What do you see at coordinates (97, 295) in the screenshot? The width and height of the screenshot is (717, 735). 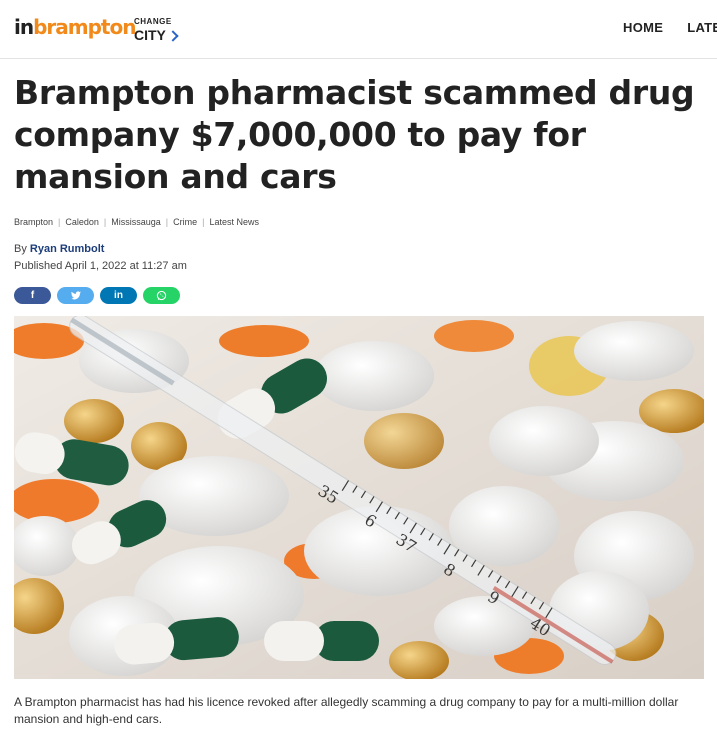 I see `share-buttons: f in` at bounding box center [97, 295].